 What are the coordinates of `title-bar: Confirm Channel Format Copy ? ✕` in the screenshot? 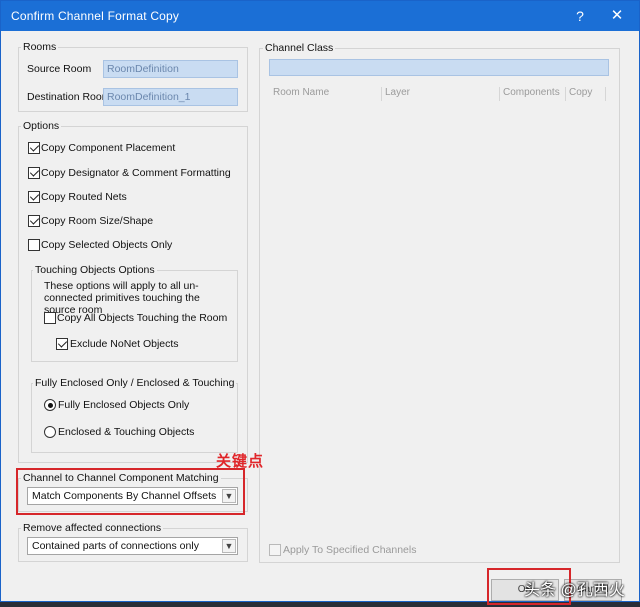 It's located at (320, 16).